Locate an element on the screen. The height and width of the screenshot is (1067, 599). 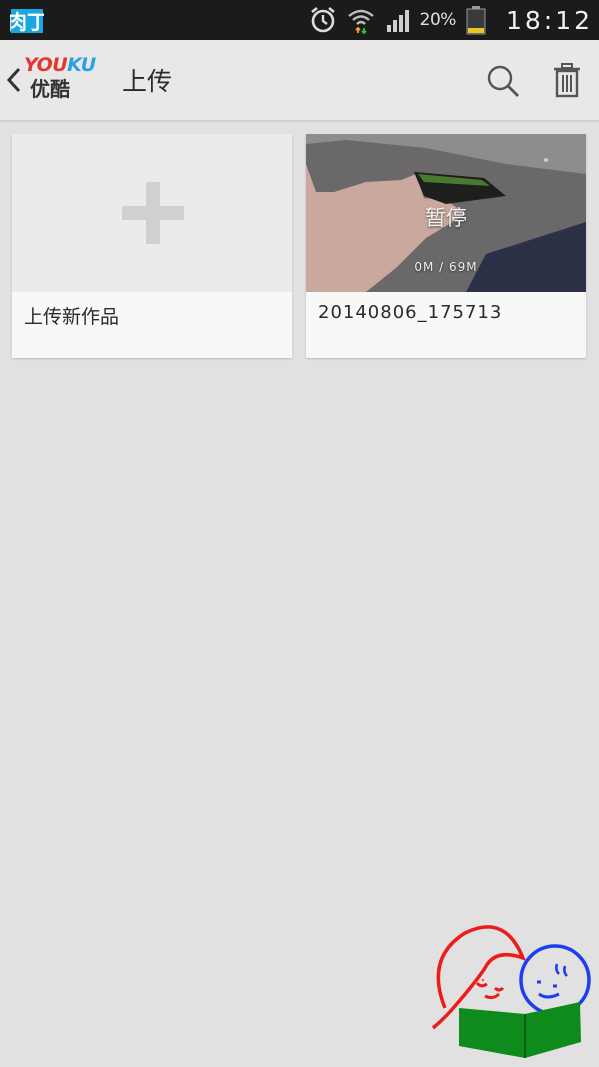
video-thumbnail: 暂停 0M / 69M is located at coordinates (446, 213).